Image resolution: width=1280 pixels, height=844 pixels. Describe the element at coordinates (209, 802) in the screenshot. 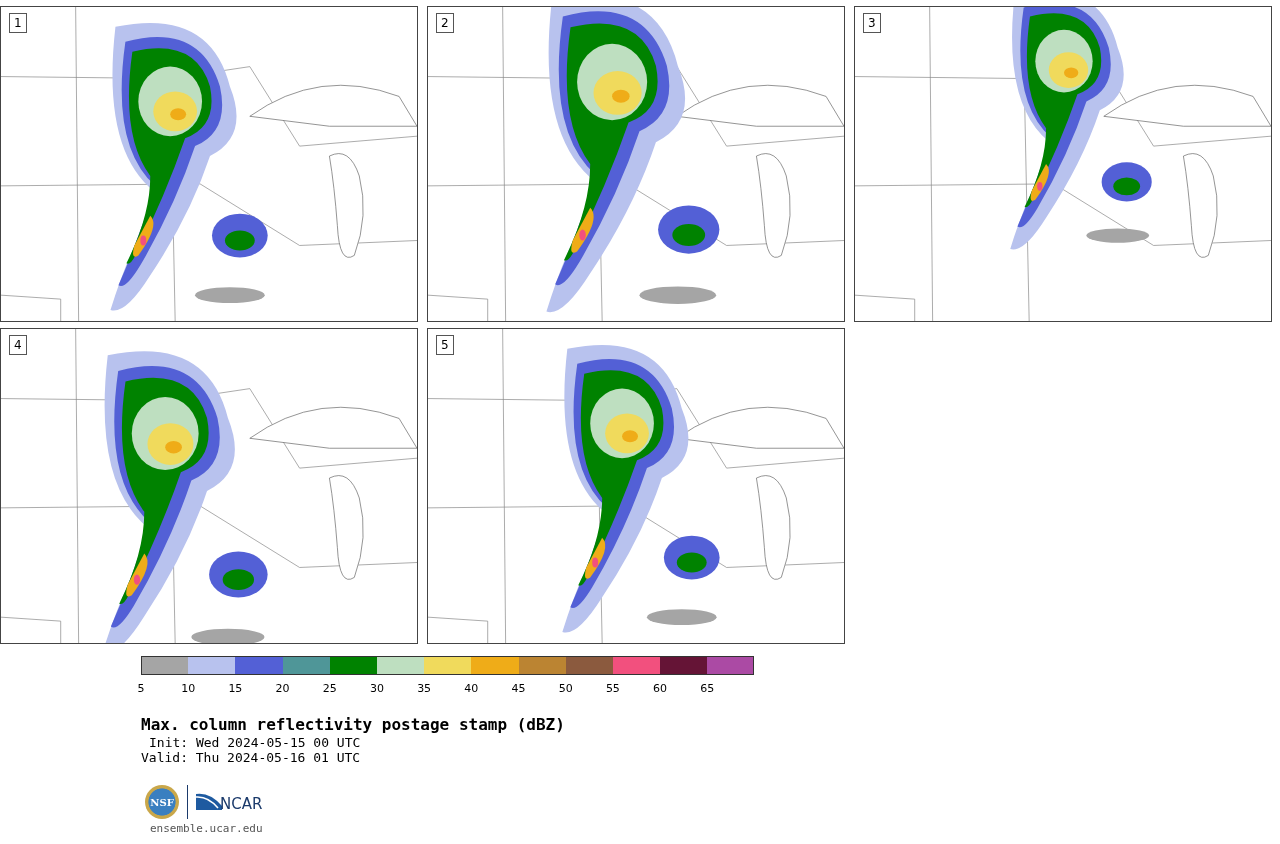

I see `swoosh-icon` at that location.